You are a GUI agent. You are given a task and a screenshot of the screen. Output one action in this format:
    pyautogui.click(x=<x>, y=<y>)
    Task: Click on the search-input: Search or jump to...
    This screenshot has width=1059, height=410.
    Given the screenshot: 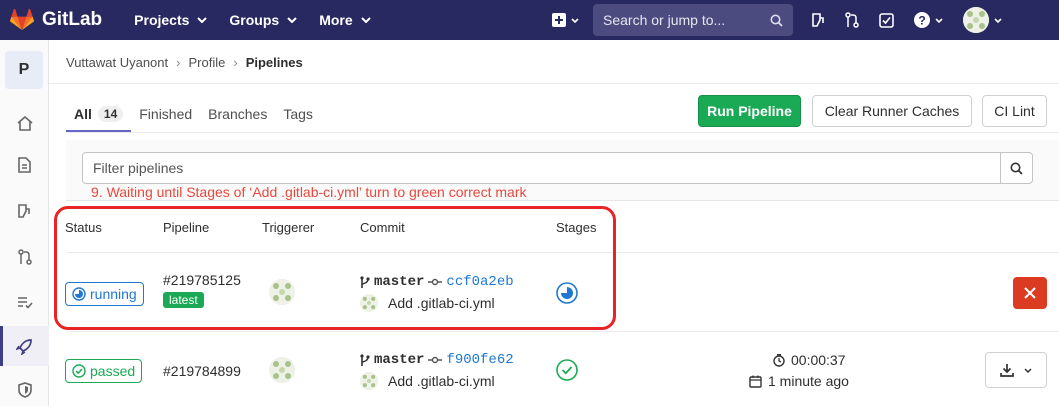 What is the action you would take?
    pyautogui.click(x=693, y=20)
    